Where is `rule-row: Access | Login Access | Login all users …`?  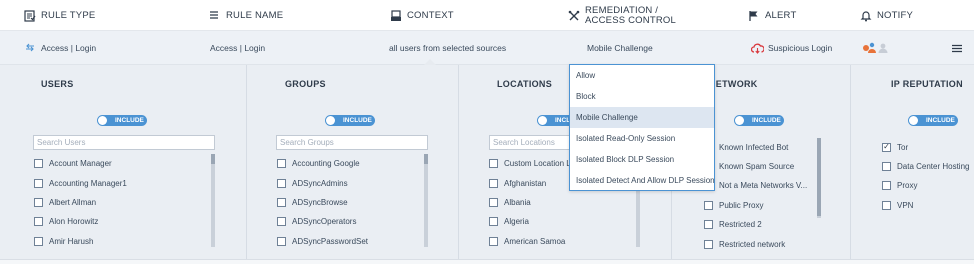 rule-row: Access | Login Access | Login all users … is located at coordinates (487, 48).